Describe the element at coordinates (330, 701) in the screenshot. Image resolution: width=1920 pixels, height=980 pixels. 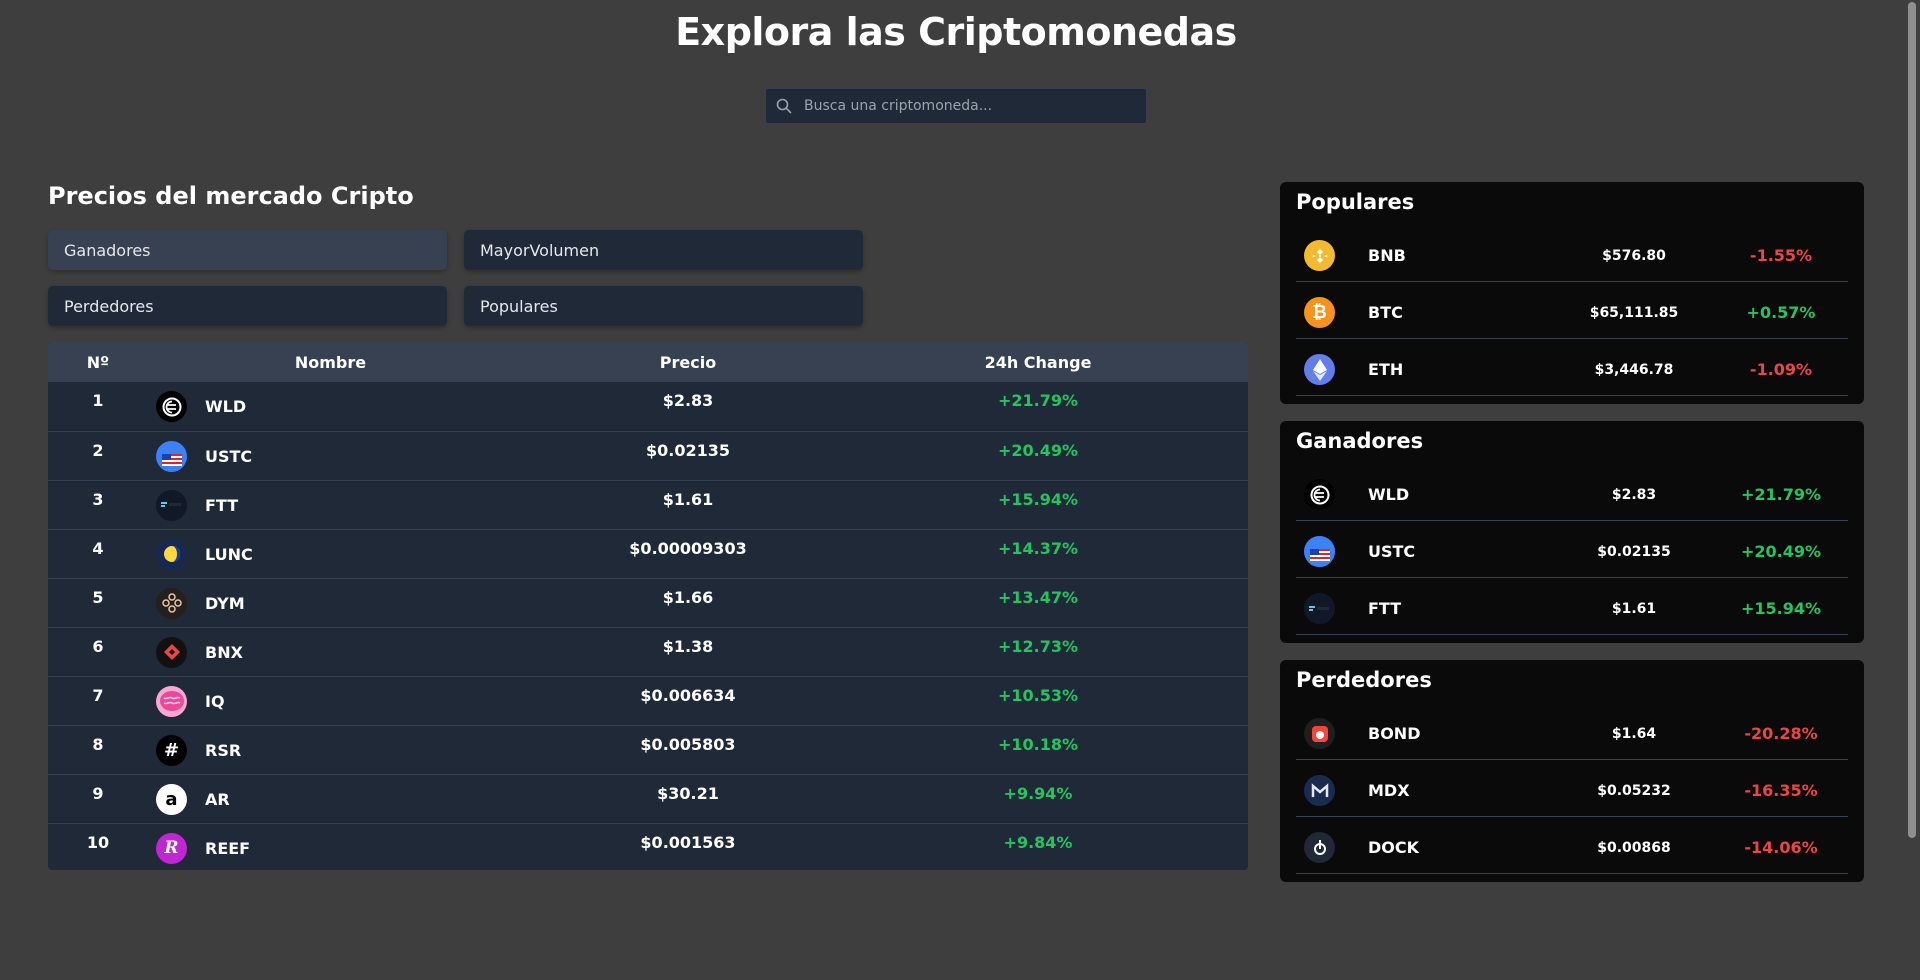
I see `row-coin: IQ` at that location.